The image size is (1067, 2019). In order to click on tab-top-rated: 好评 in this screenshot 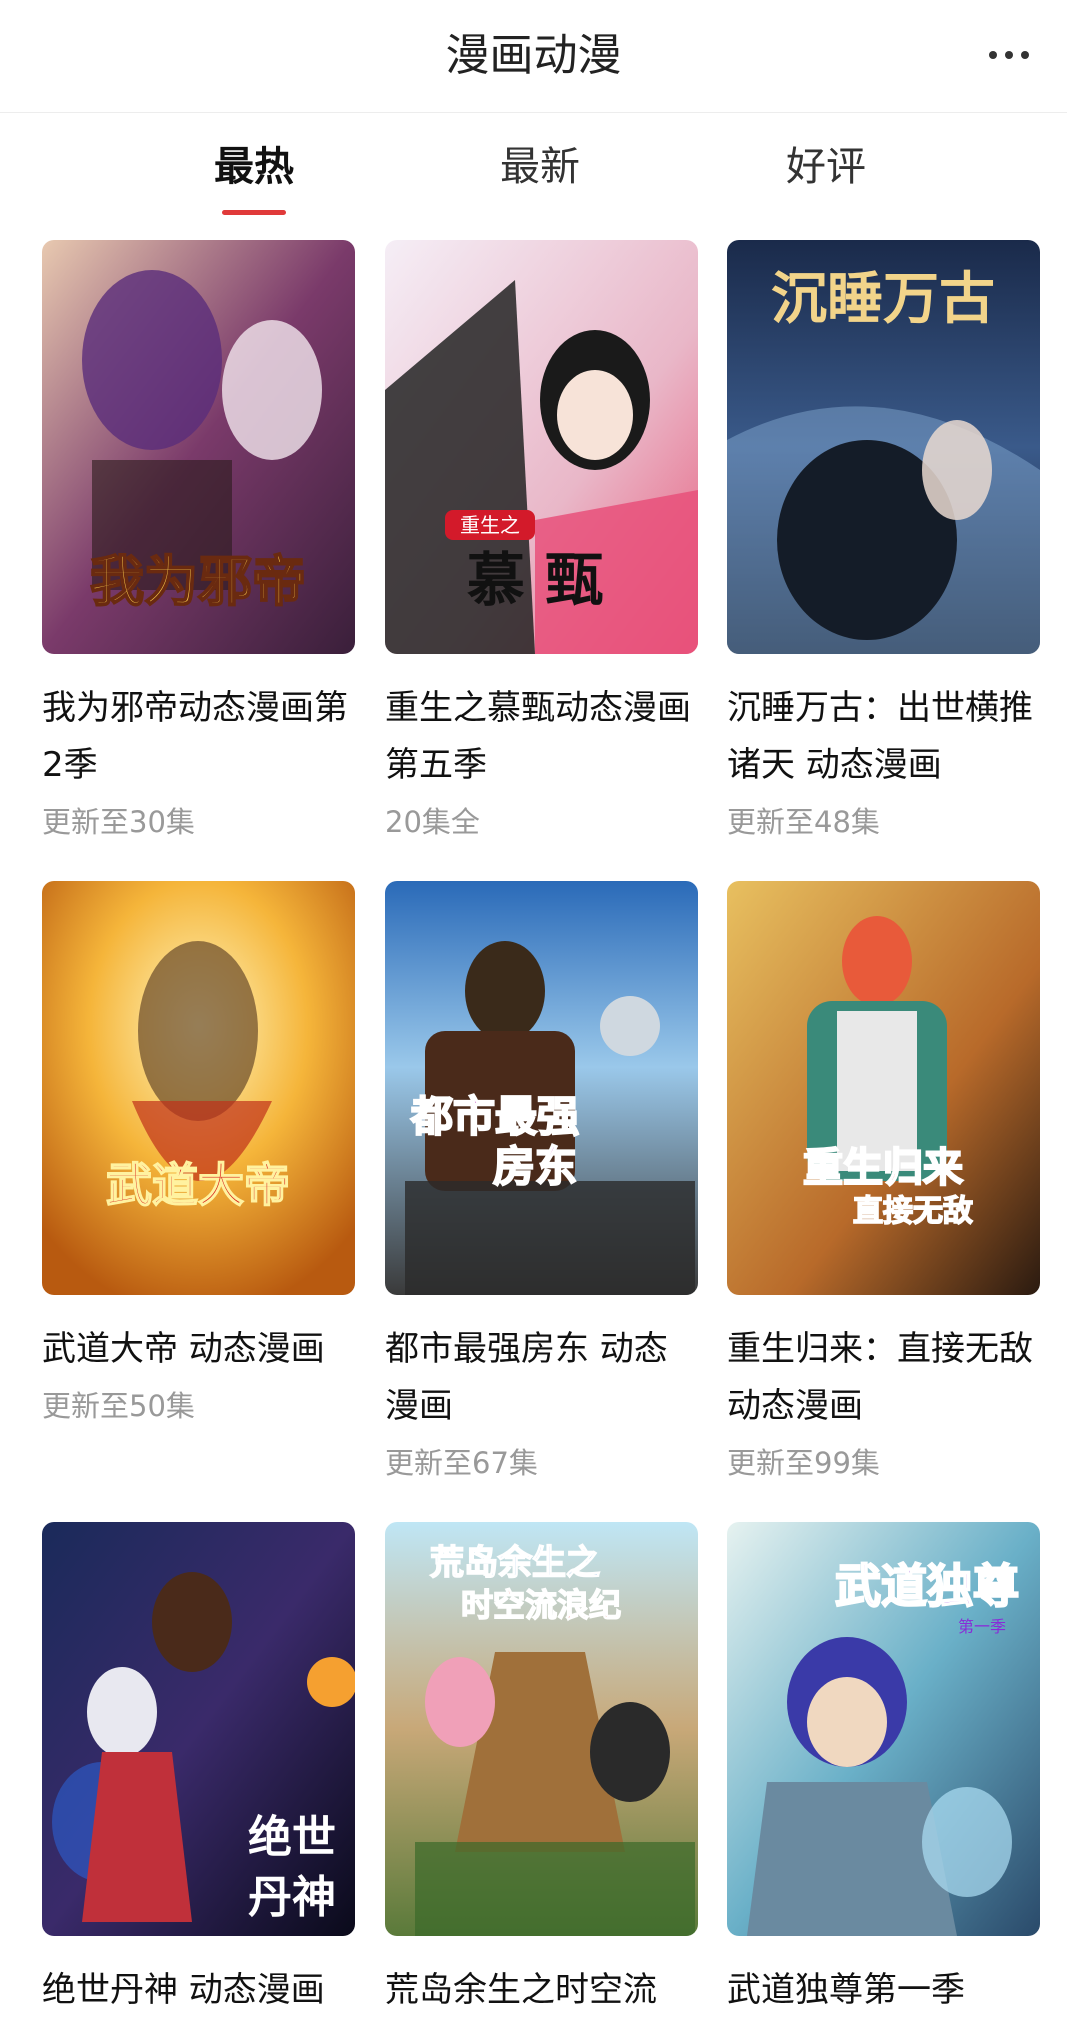, I will do `click(826, 167)`.